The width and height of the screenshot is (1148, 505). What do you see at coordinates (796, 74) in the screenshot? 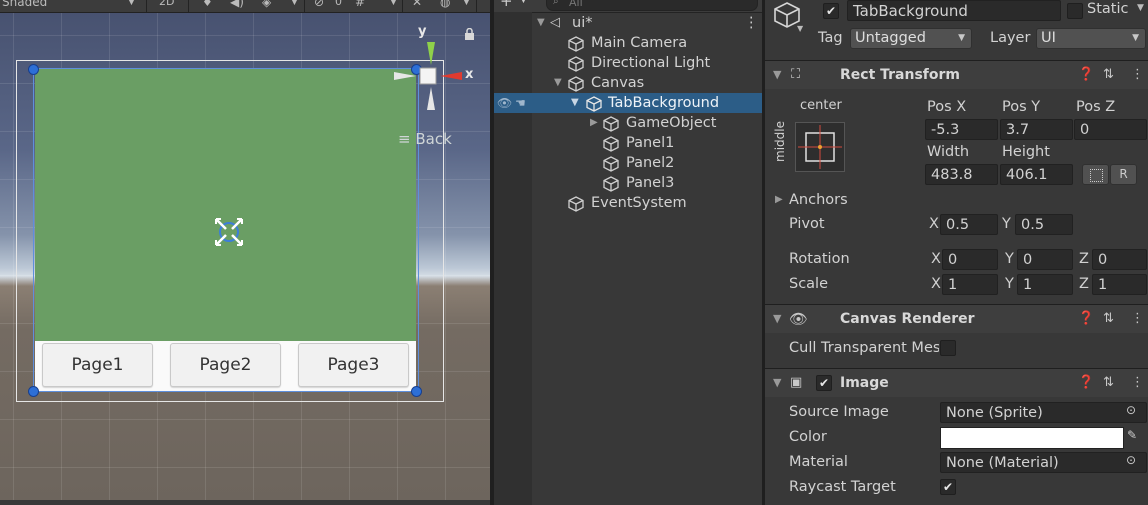
I see `rect-transform-icon: ⛶` at bounding box center [796, 74].